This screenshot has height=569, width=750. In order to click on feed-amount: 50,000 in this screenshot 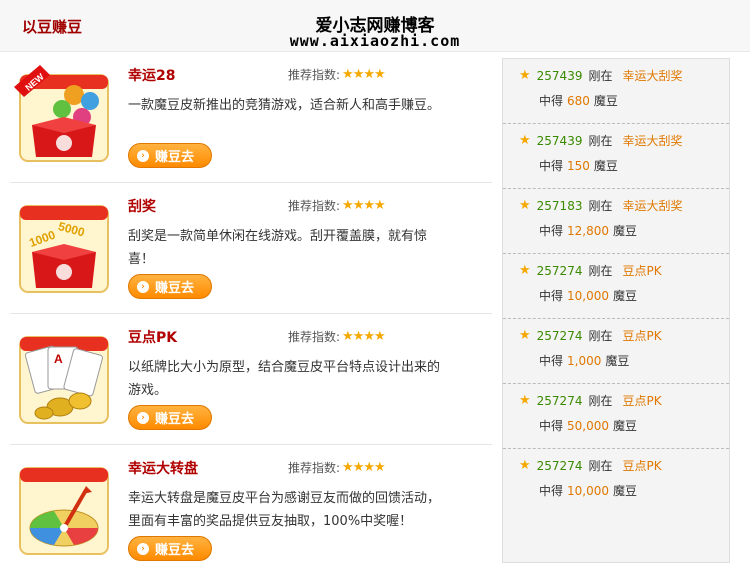, I will do `click(588, 426)`.